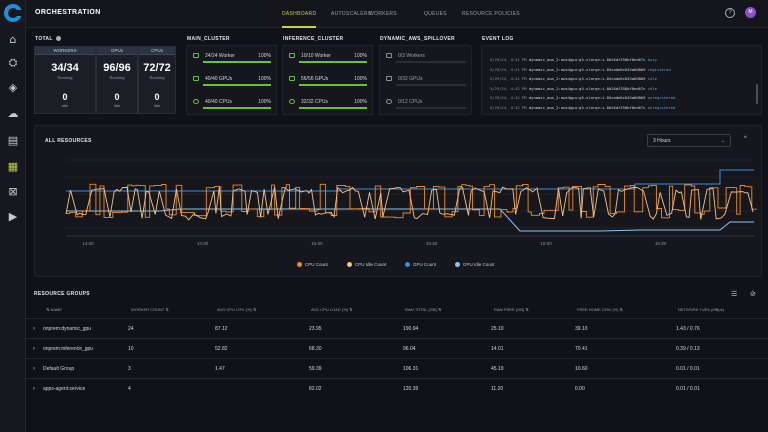 This screenshot has width=768, height=432. I want to click on col-cpu-load: AVG CPU LOAD (%) ⇅, so click(332, 310).